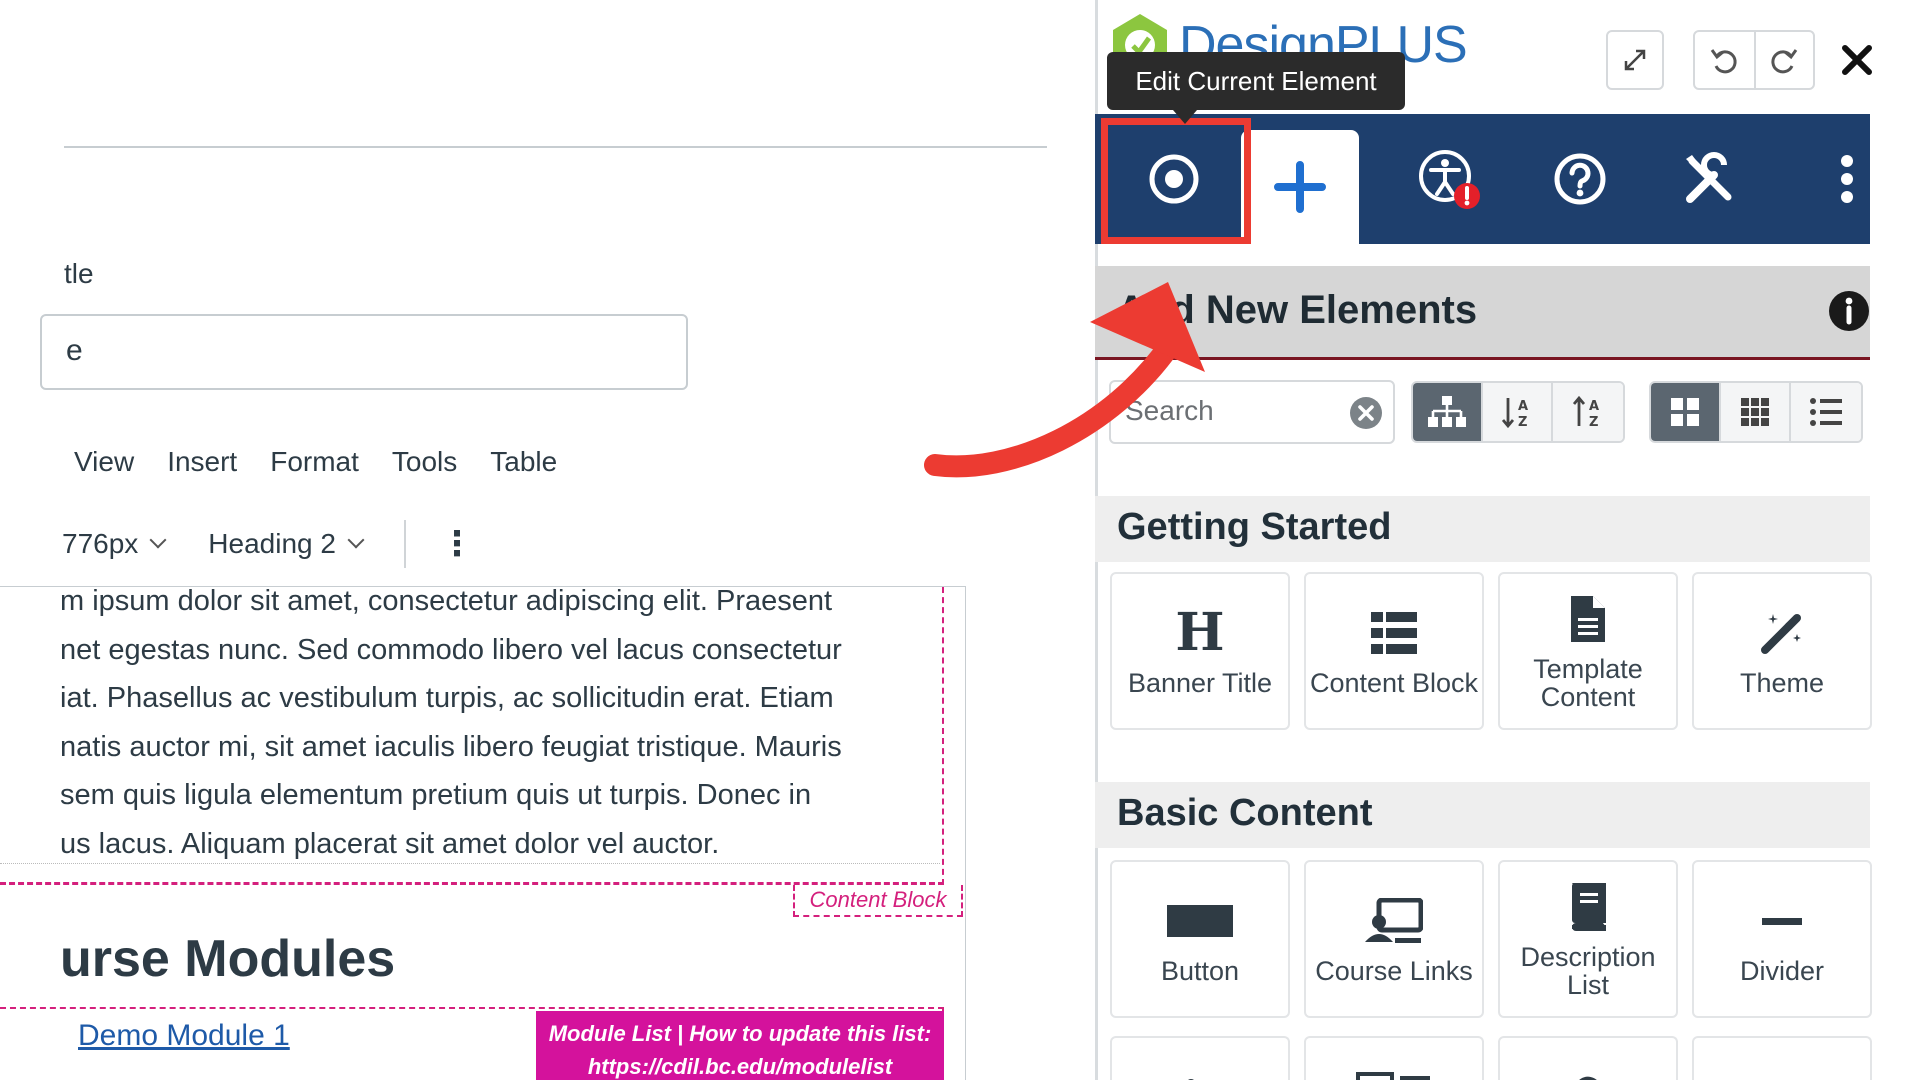 Image resolution: width=1920 pixels, height=1080 pixels. Describe the element at coordinates (1200, 971) in the screenshot. I see `element-label: Button` at that location.